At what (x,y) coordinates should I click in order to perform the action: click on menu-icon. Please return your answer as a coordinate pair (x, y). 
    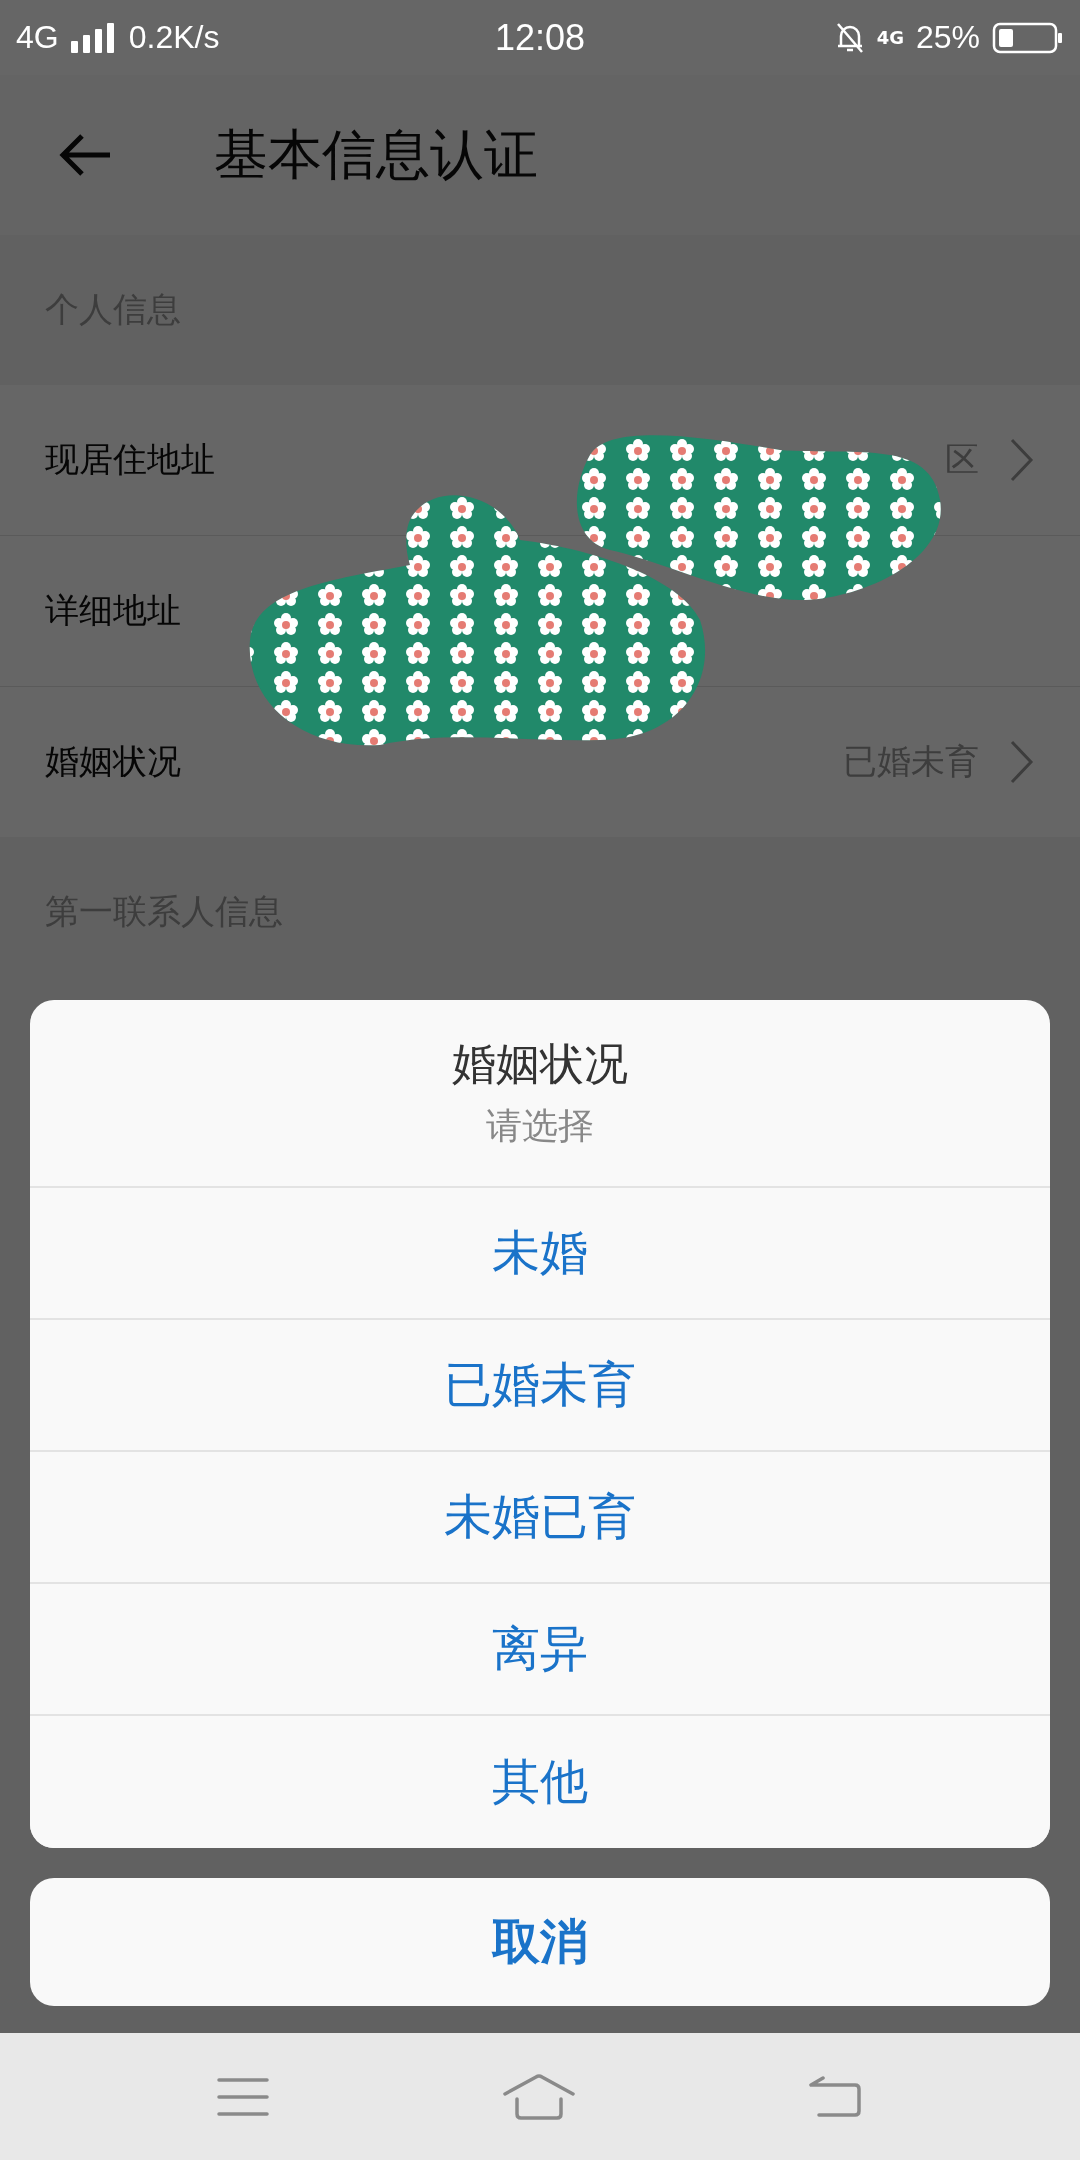
    Looking at the image, I should click on (243, 2096).